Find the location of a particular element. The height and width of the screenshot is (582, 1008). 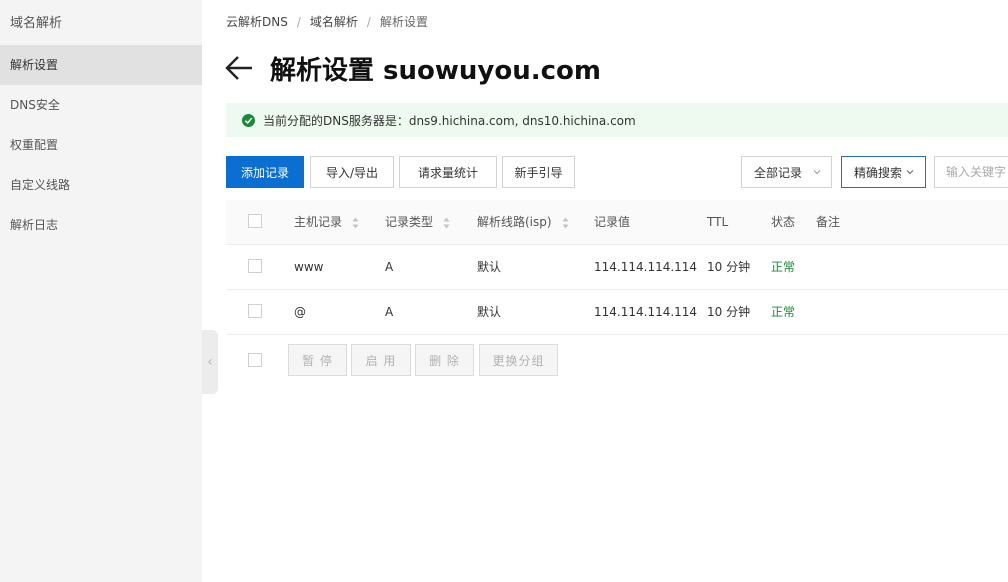

header-status: 状态 is located at coordinates (783, 222).